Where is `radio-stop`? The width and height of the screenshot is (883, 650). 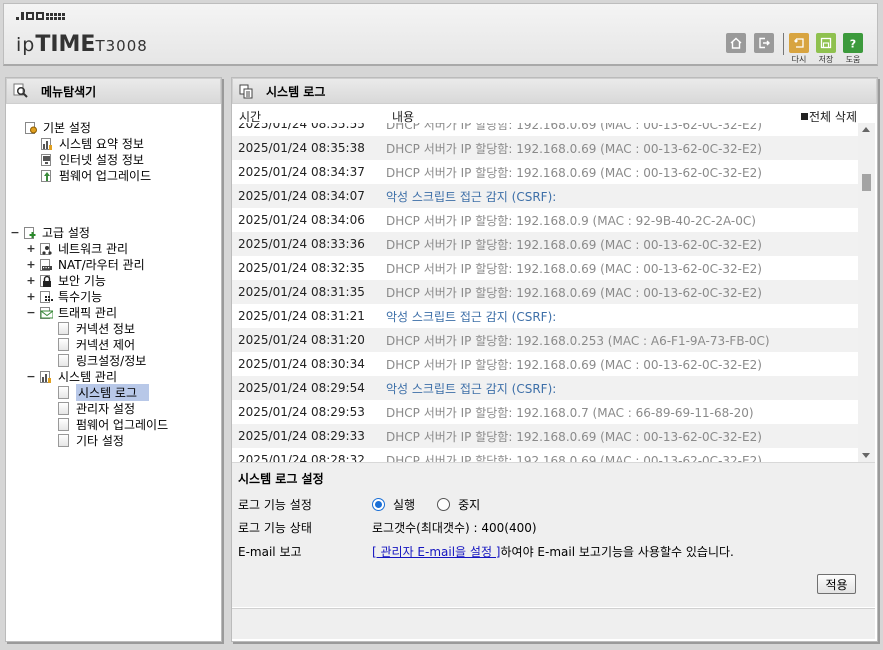 radio-stop is located at coordinates (444, 504).